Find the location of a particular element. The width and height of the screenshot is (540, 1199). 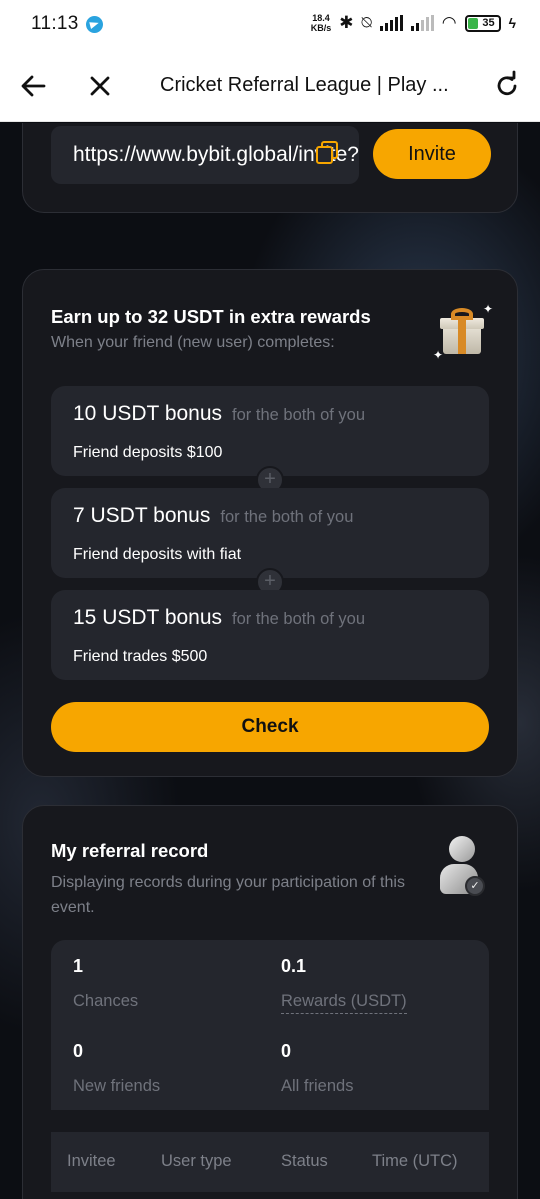

gift-icon: ✦ ✦ is located at coordinates (463, 332).